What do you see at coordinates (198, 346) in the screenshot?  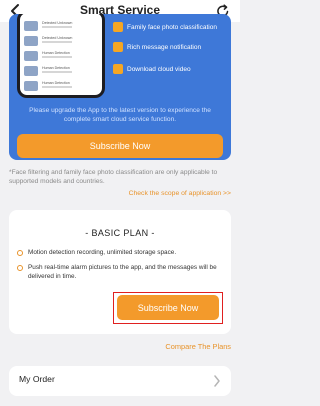 I see `compare-plans-link: Compare The Plans` at bounding box center [198, 346].